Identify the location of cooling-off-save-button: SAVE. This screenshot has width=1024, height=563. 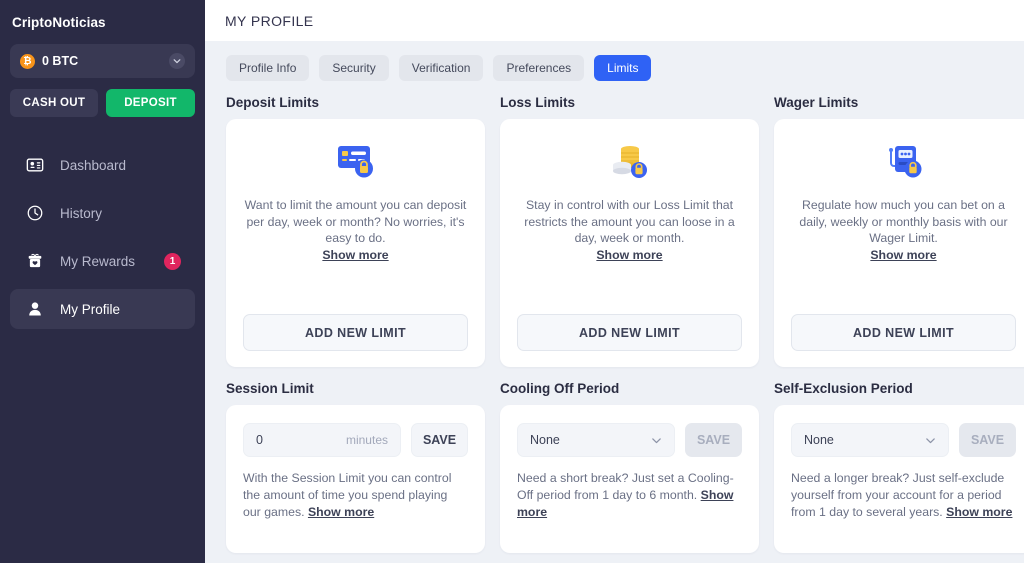
(713, 440).